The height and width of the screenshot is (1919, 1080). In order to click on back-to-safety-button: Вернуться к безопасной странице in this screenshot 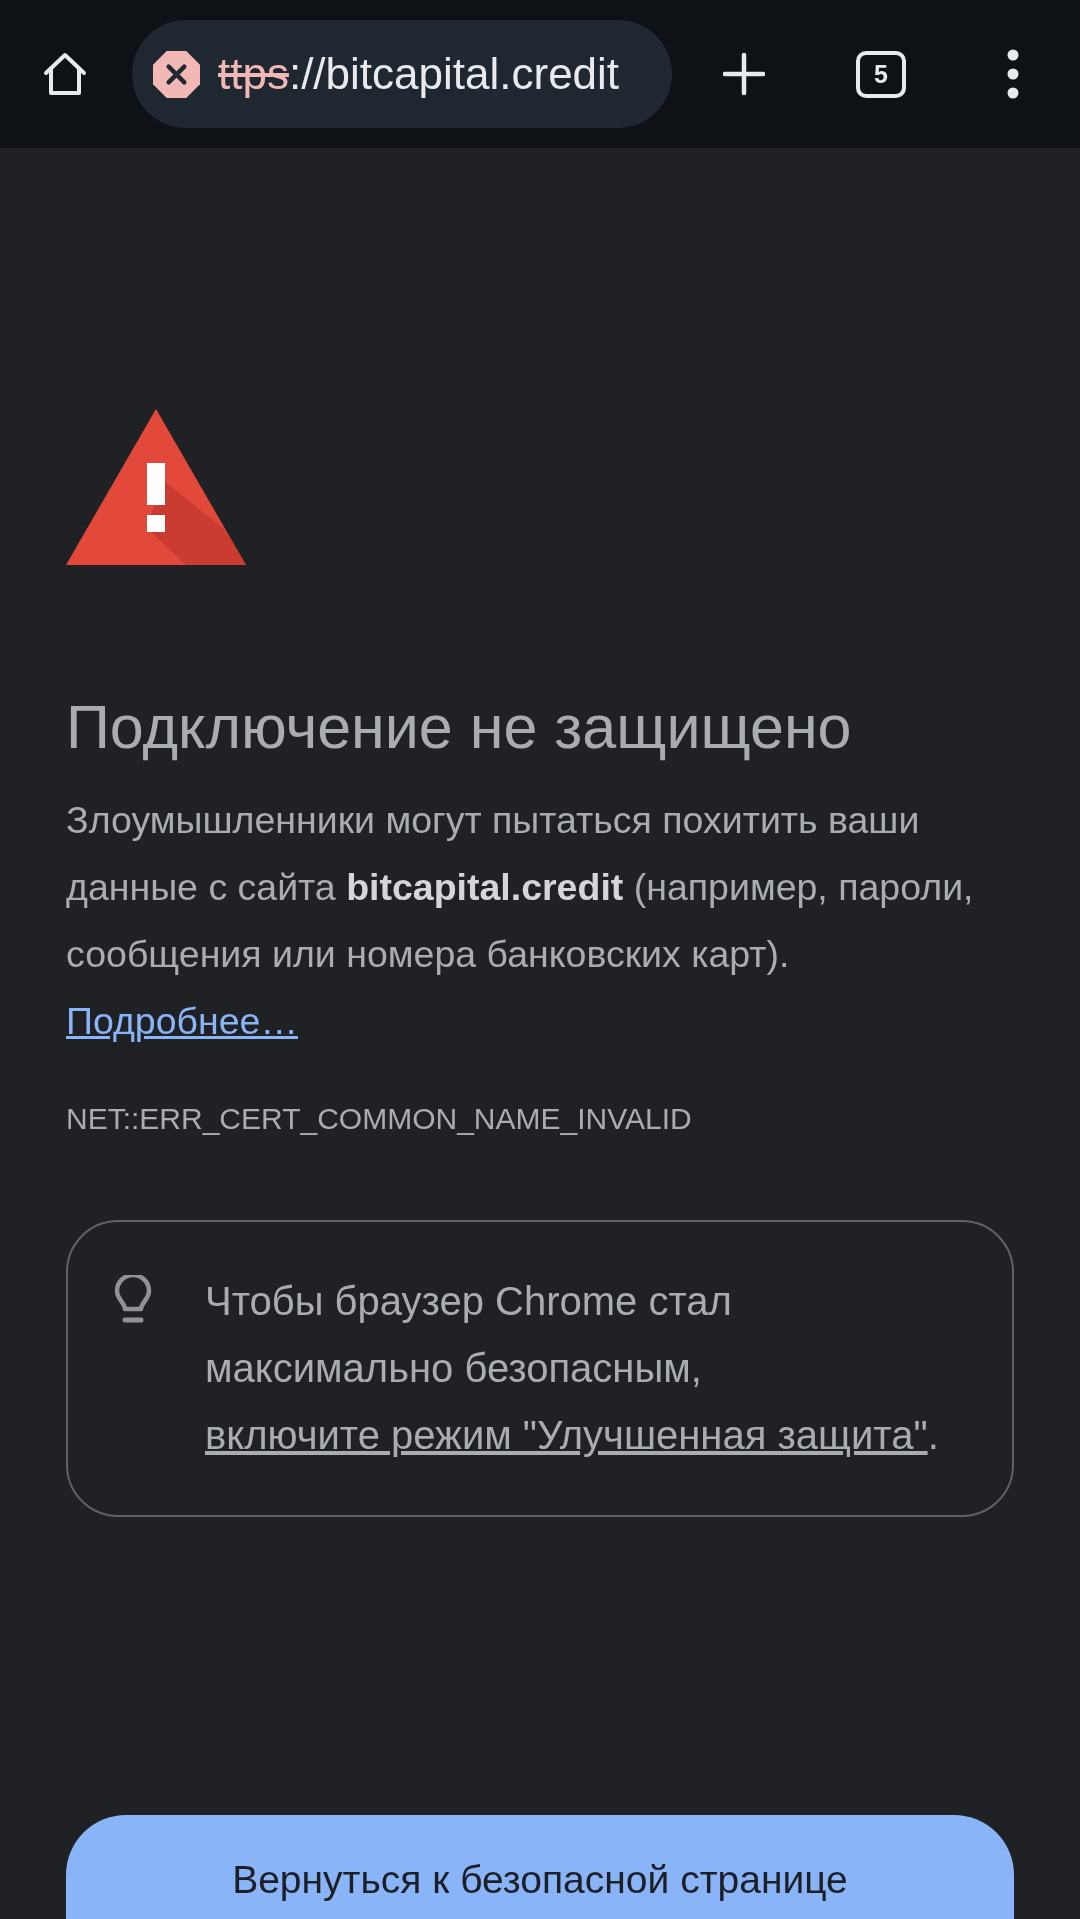, I will do `click(540, 1867)`.